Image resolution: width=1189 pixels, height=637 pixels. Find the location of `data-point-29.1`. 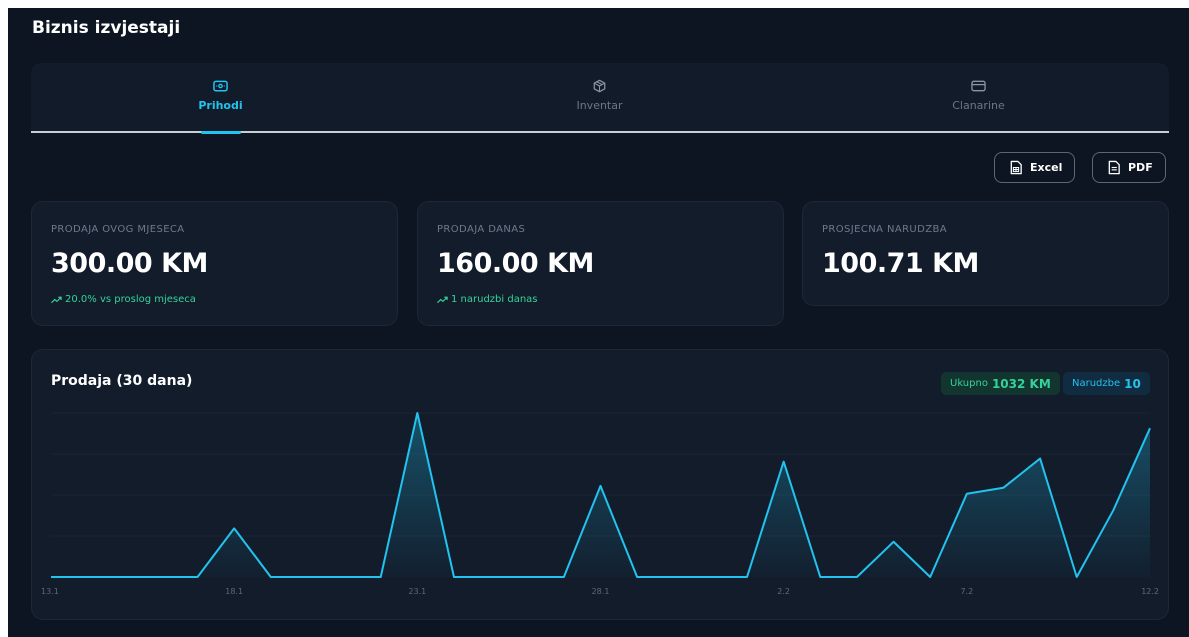

data-point-29.1 is located at coordinates (637, 577).